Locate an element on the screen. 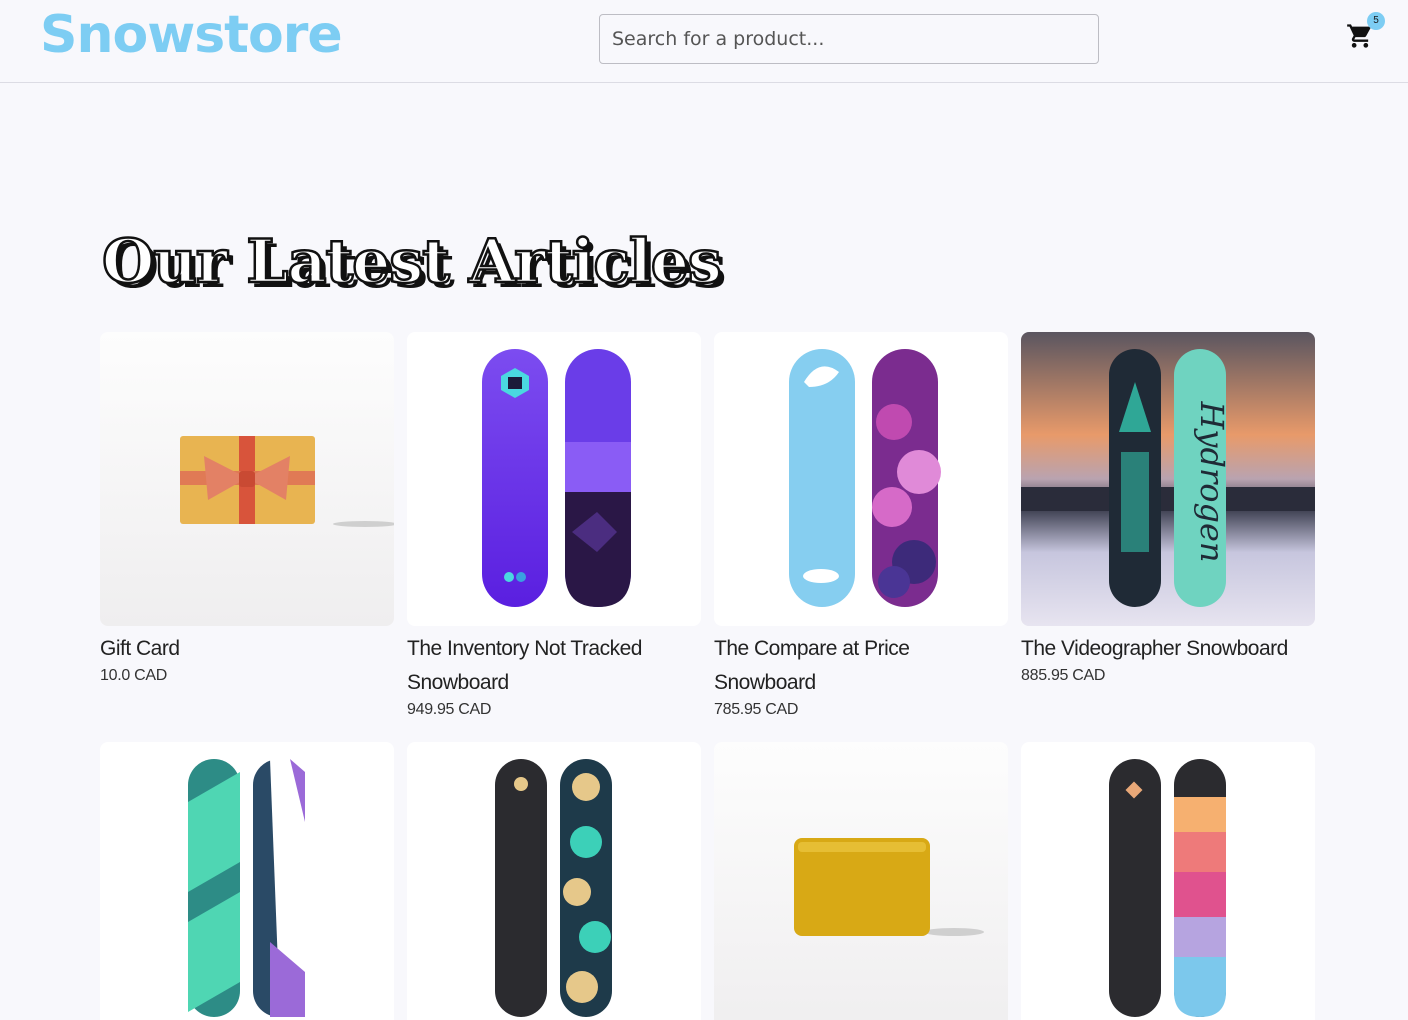  store-logo: Snowstore is located at coordinates (191, 35).